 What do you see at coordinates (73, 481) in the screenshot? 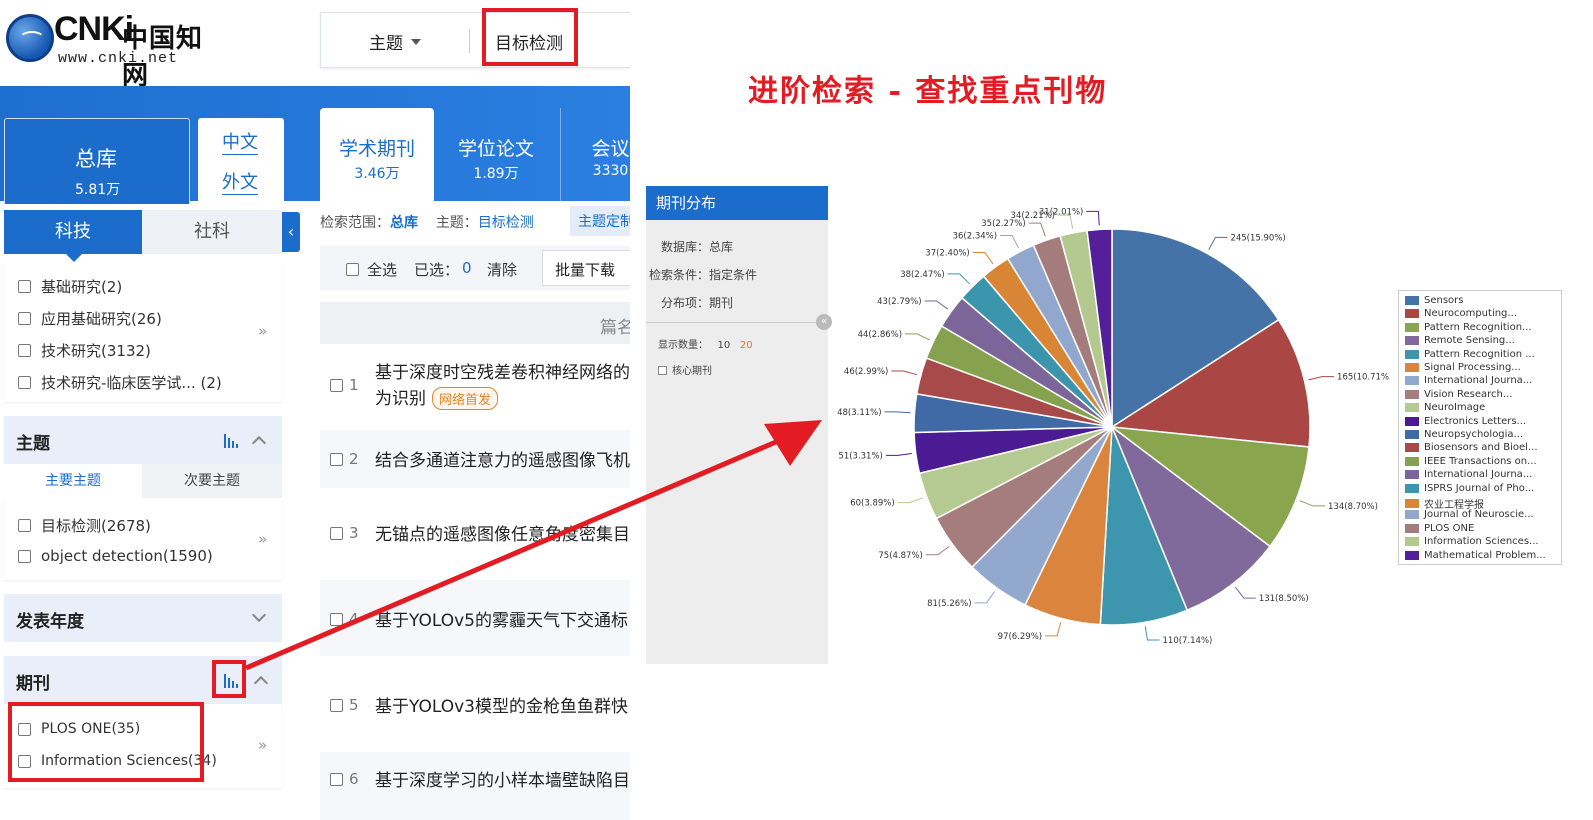
I see `tab-main-topic: 主要主题` at bounding box center [73, 481].